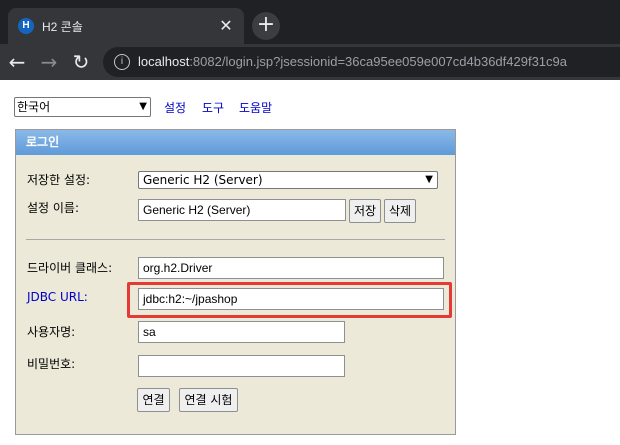  I want to click on language-select: 한국어 ▼, so click(82, 107).